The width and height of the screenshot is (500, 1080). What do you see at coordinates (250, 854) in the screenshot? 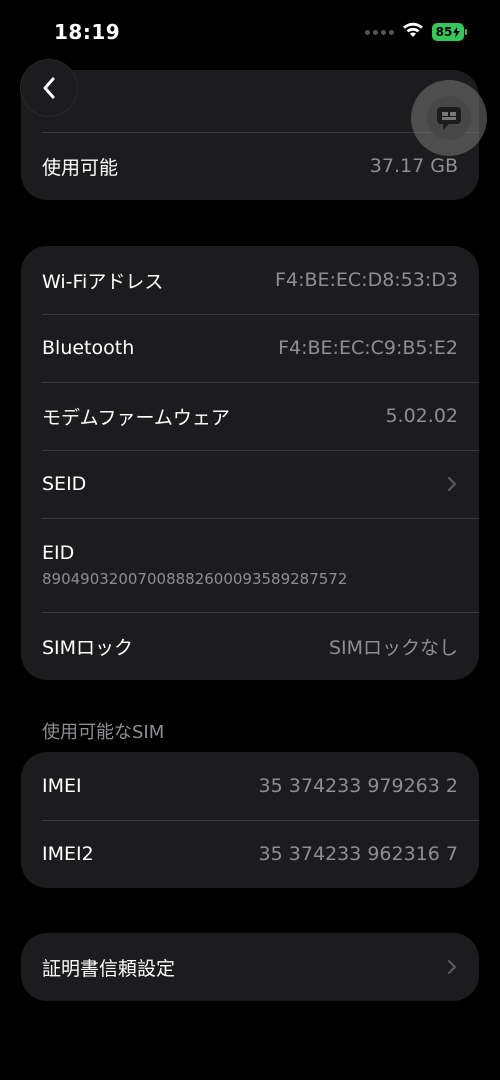
I see `imei2-row: IMEI2 35 374233 962316 7` at bounding box center [250, 854].